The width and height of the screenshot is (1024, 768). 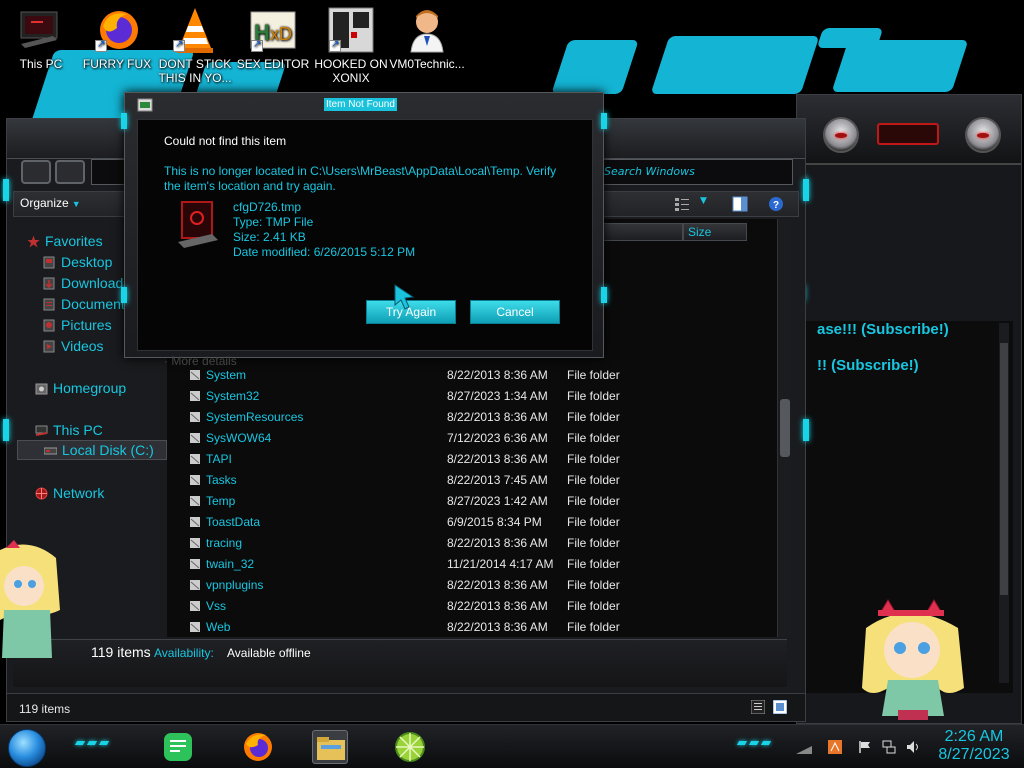 What do you see at coordinates (145, 104) in the screenshot?
I see `dialog-window-icon` at bounding box center [145, 104].